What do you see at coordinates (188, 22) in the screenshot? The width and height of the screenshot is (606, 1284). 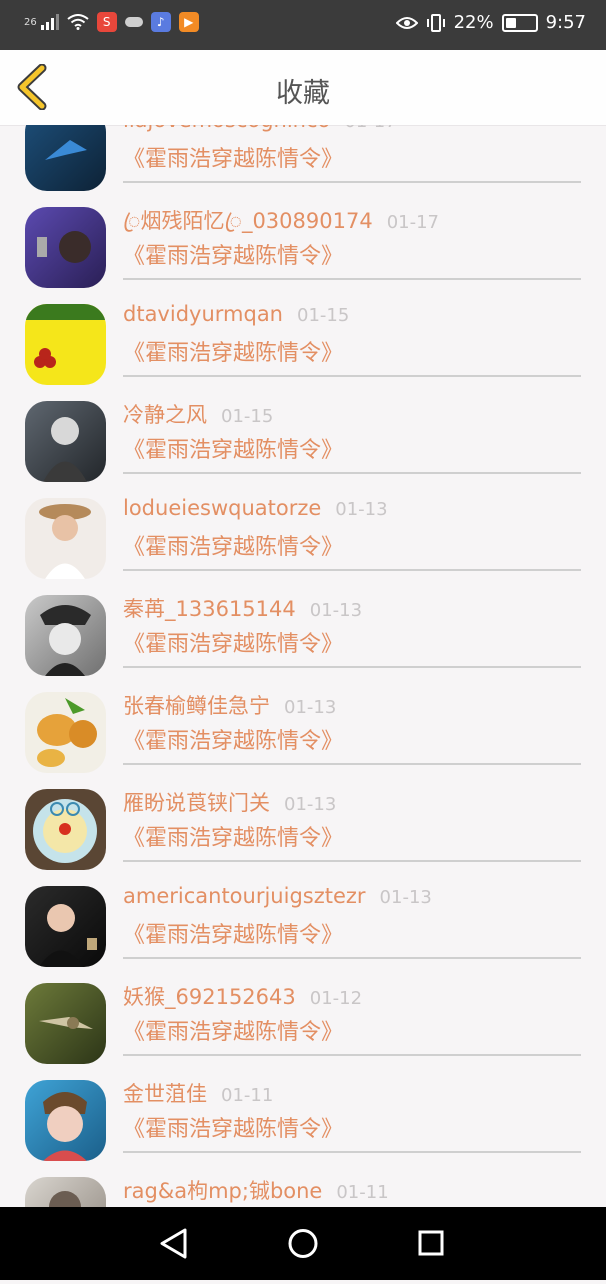 I see `video-app-icon: ▶` at bounding box center [188, 22].